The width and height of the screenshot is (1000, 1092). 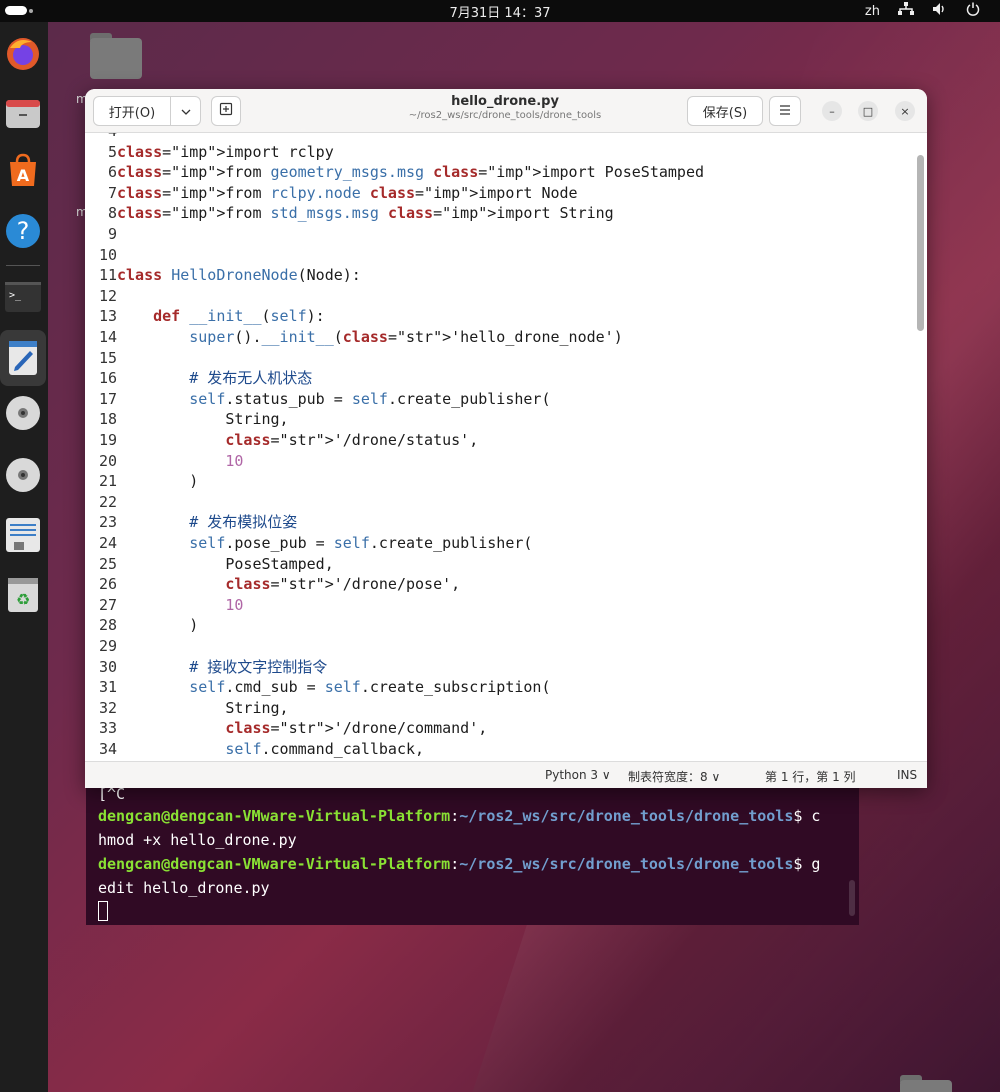 I want to click on line-number: 7, so click(x=112, y=192).